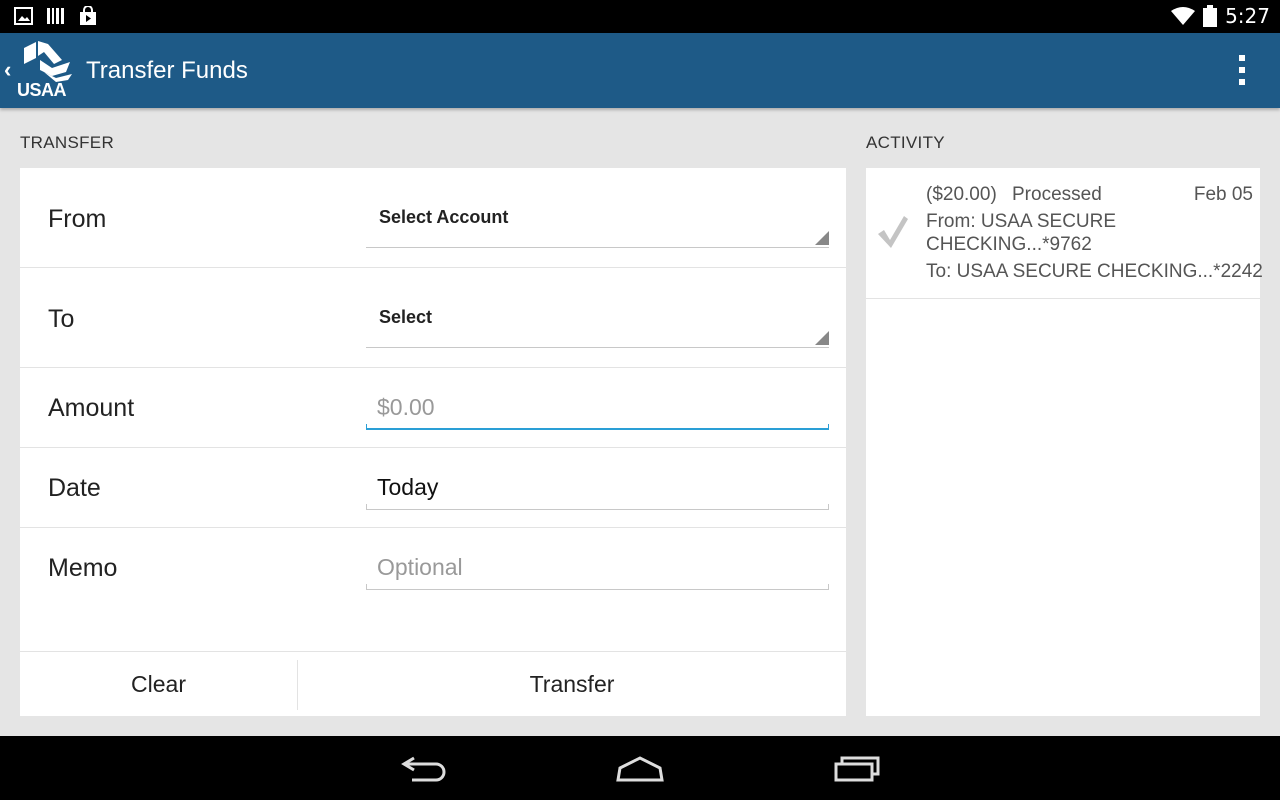 Image resolution: width=1280 pixels, height=800 pixels. I want to click on date-label: Date, so click(74, 488).